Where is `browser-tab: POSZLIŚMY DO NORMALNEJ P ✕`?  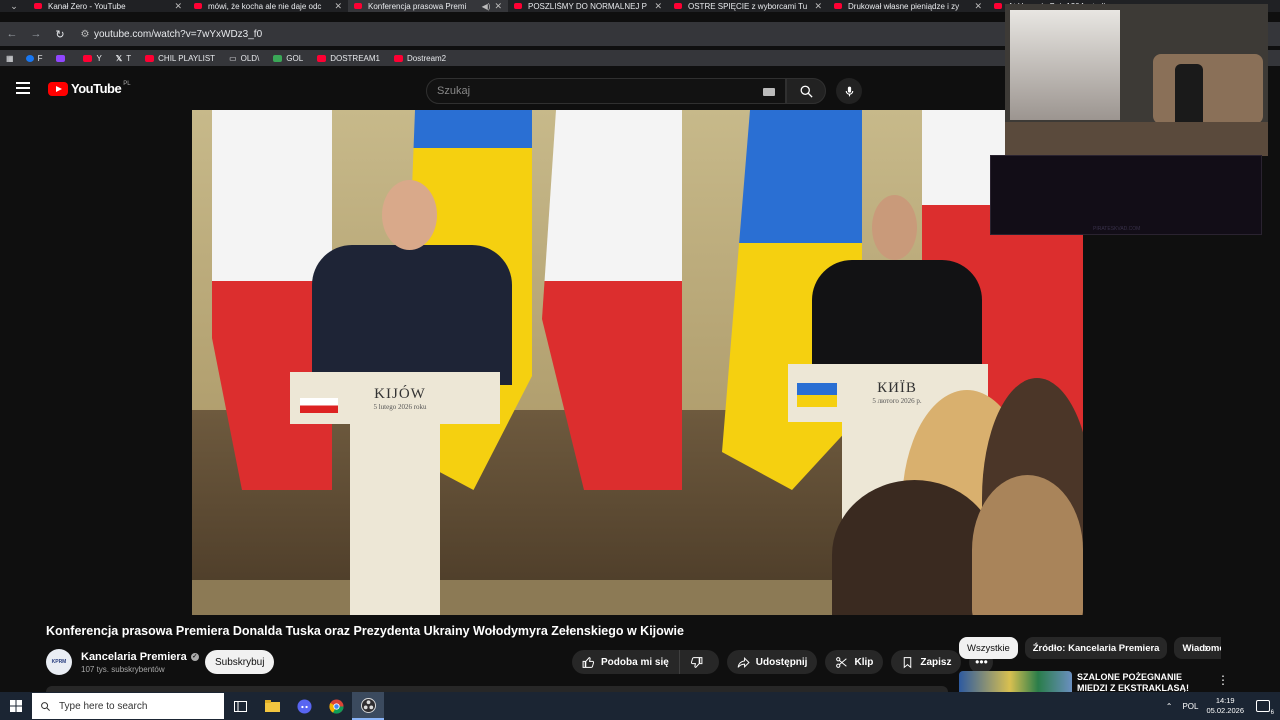
browser-tab: POSZLIŚMY DO NORMALNEJ P ✕ is located at coordinates (588, 6).